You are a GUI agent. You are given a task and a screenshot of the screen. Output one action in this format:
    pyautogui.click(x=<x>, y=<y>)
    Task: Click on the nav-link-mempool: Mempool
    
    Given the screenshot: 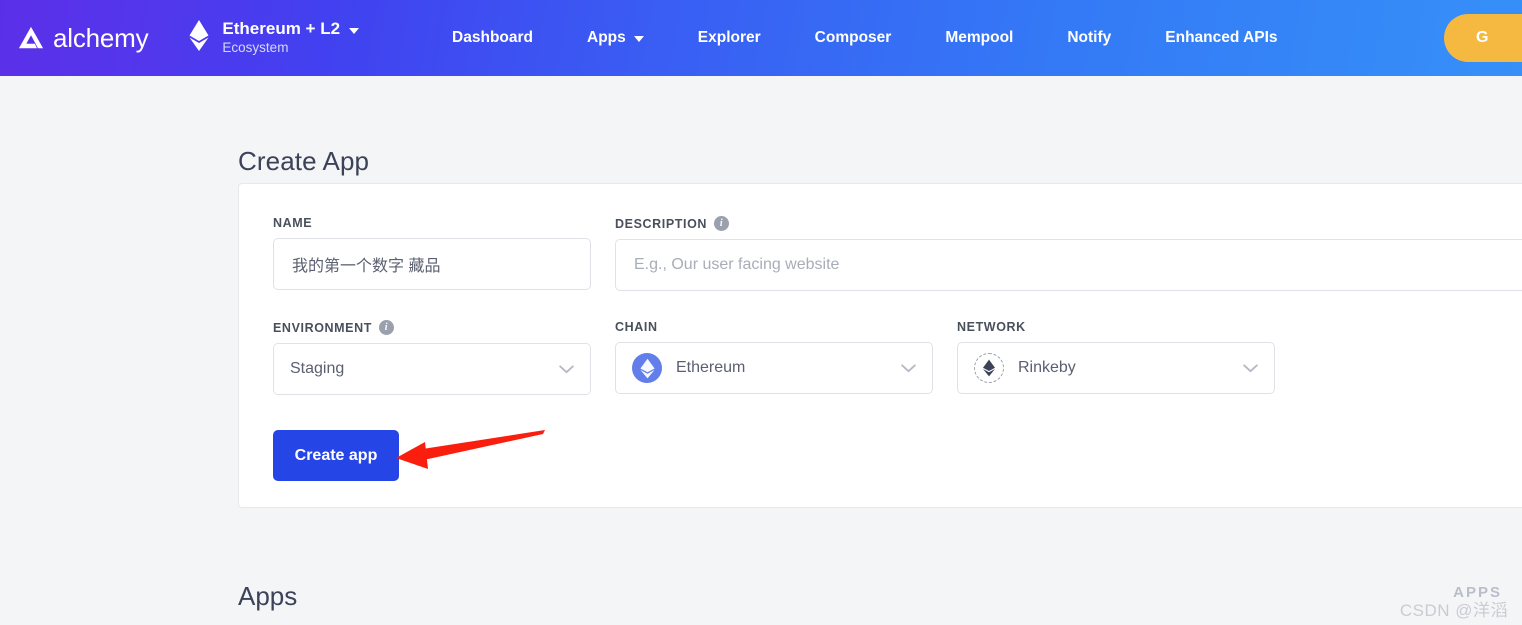 What is the action you would take?
    pyautogui.click(x=979, y=38)
    